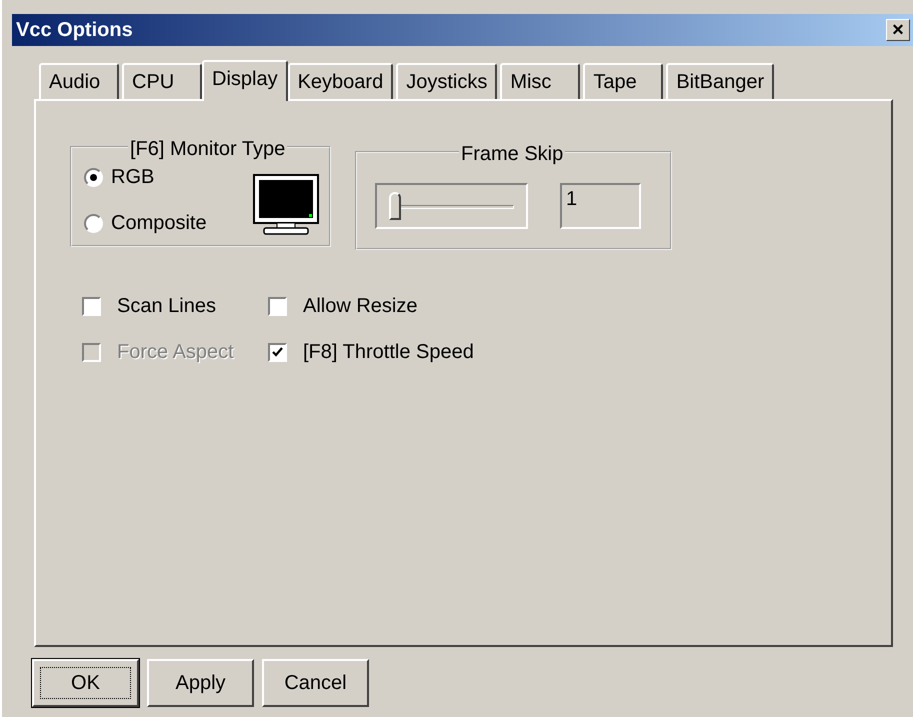 Image resolution: width=913 pixels, height=717 pixels. I want to click on tab: BitBanger, so click(720, 81).